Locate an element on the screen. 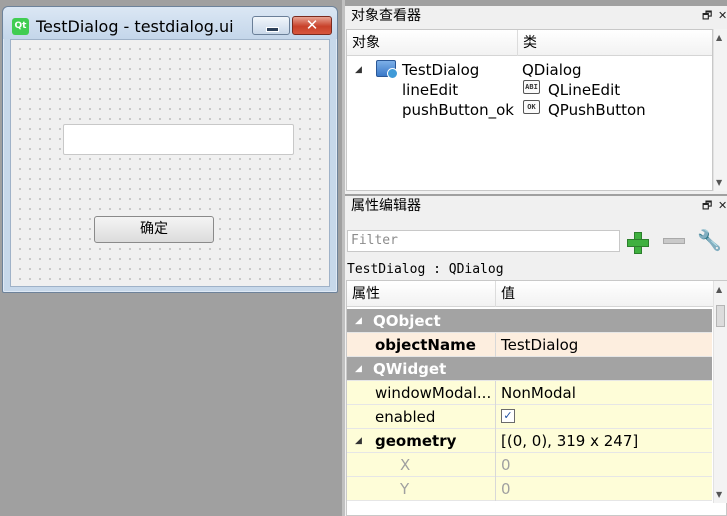  property-editor-title: 属性编辑器 is located at coordinates (536, 207).